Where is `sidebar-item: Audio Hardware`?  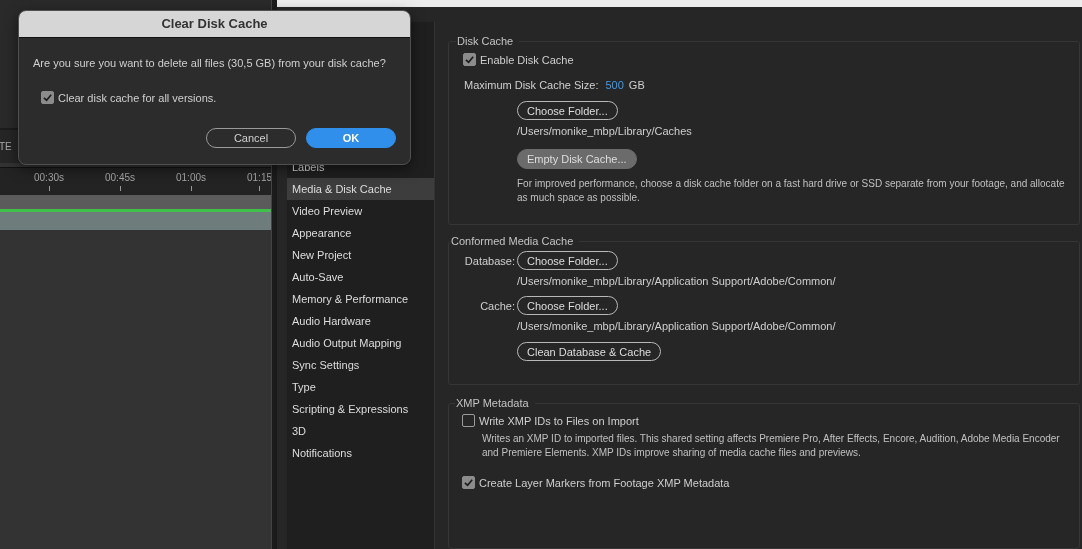 sidebar-item: Audio Hardware is located at coordinates (360, 321).